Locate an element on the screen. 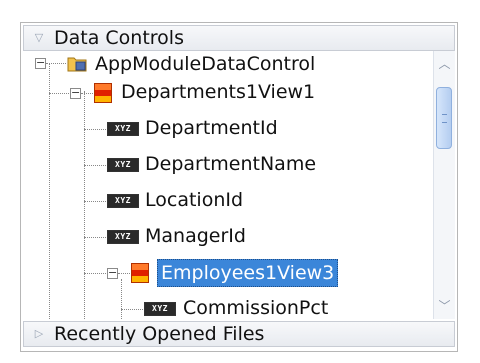  scroll-down-icon: ﹀ is located at coordinates (444, 306).